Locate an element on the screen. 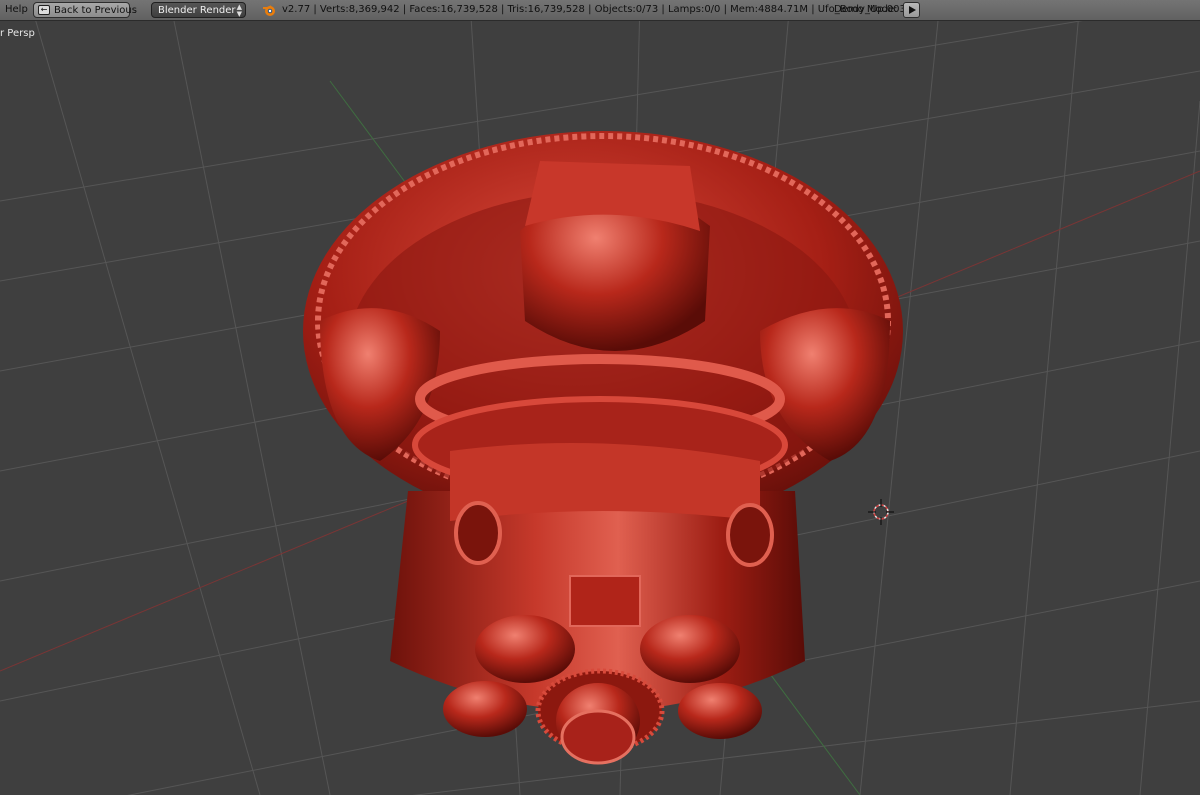 Image resolution: width=1200 pixels, height=795 pixels. back-button-label: Back to Previous is located at coordinates (95, 10).